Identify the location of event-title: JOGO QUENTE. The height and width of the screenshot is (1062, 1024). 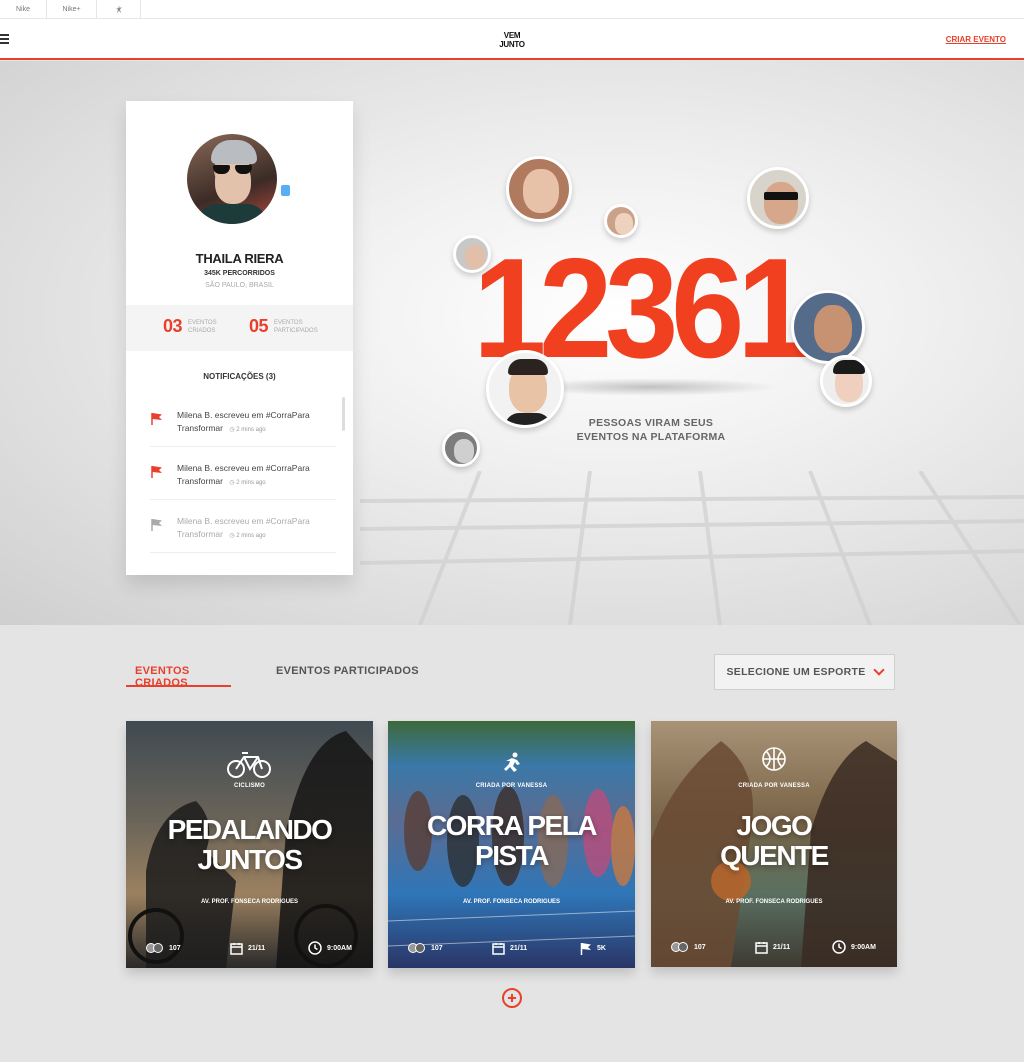
(774, 841).